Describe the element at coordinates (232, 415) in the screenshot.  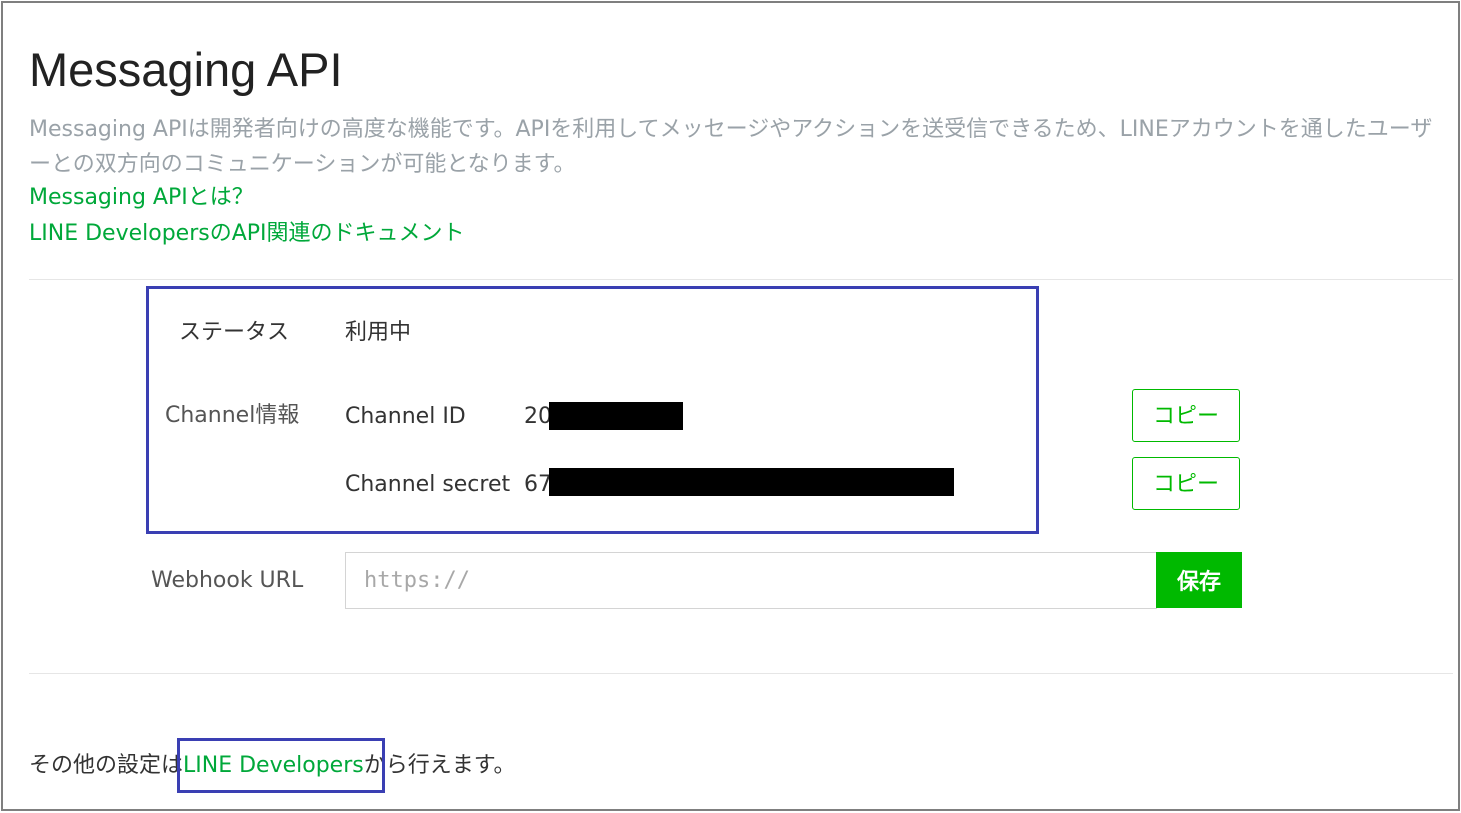
I see `channel-info-label: Channel情報` at that location.